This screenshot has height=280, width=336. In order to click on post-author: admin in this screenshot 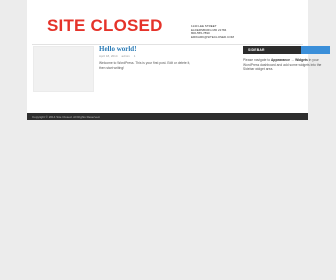, I will do `click(126, 56)`.